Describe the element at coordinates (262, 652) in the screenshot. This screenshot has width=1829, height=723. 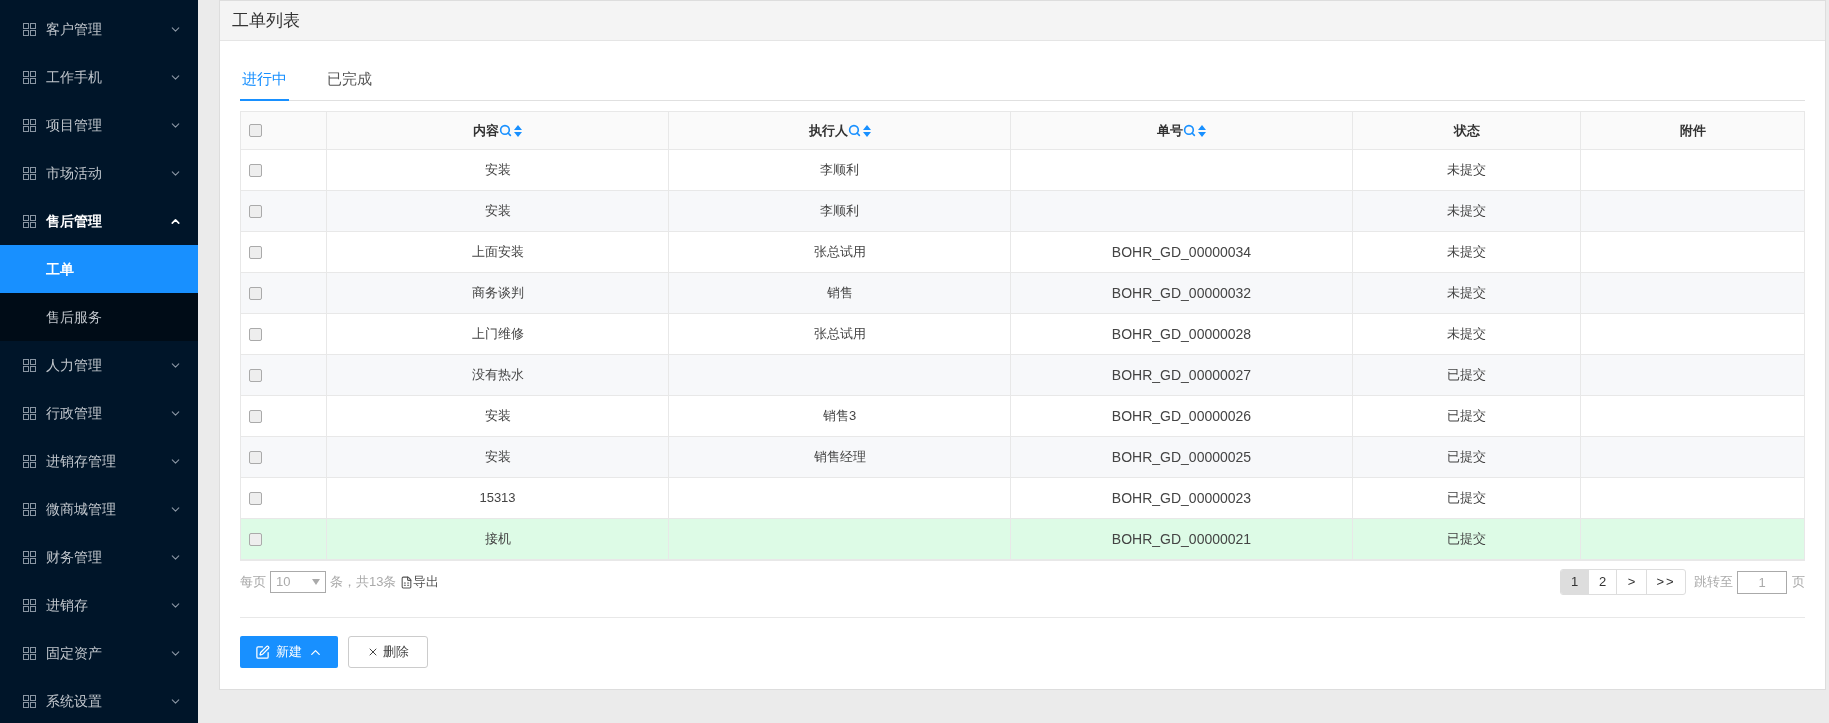
I see `edit-icon` at that location.